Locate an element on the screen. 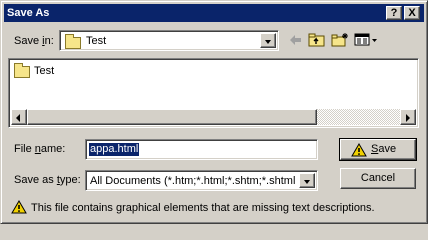  file-name-value: appa.html is located at coordinates (114, 149).